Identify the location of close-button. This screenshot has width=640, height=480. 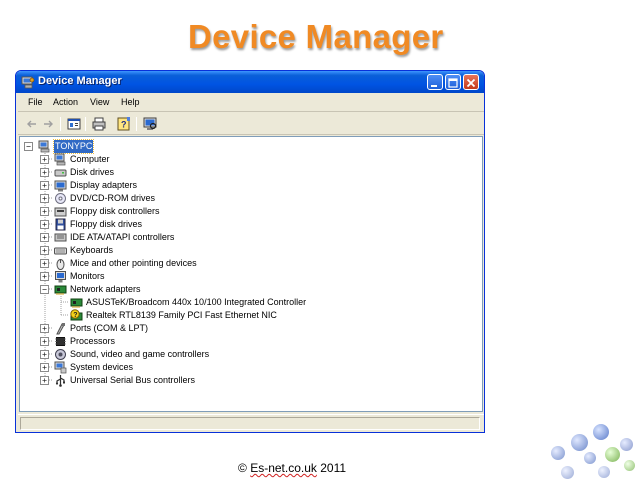
(471, 82).